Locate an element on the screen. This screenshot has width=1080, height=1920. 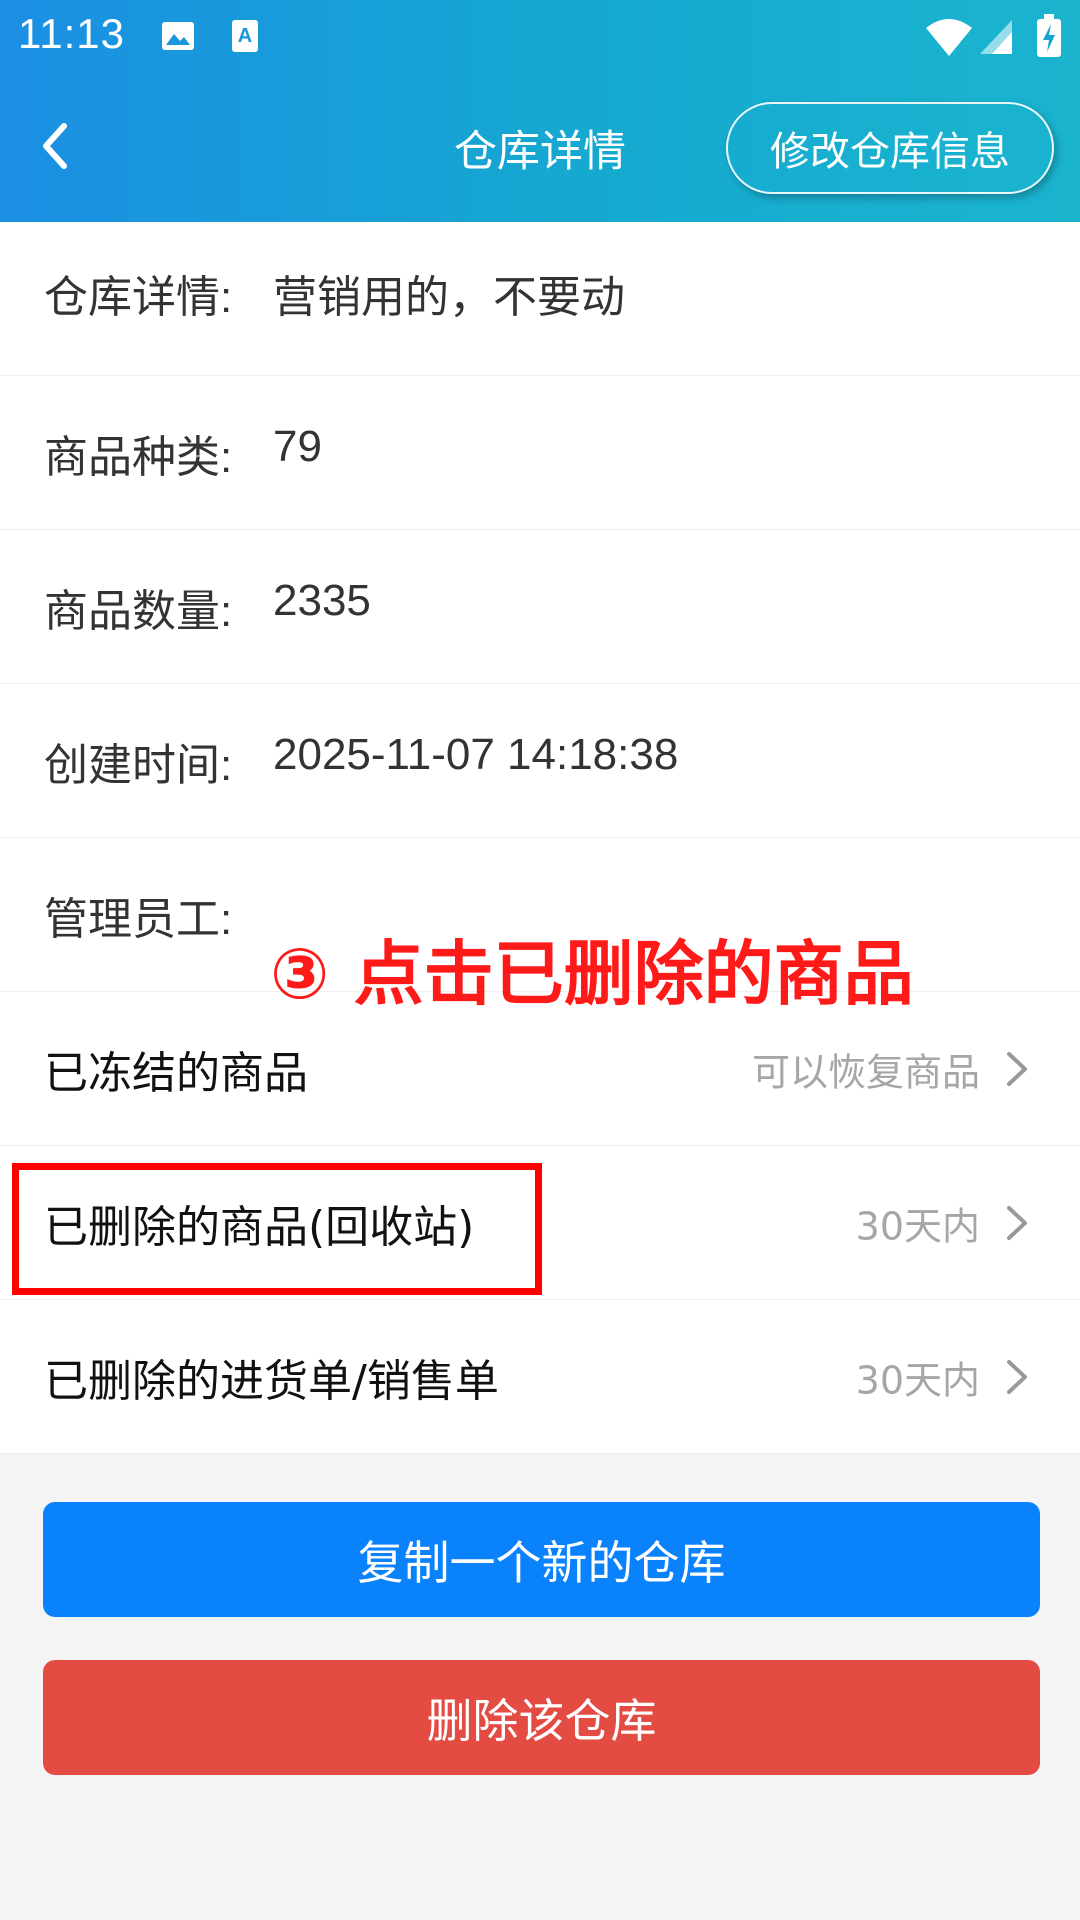
tutorial-annotation: ③ 点击已删除的商品 is located at coordinates (592, 974).